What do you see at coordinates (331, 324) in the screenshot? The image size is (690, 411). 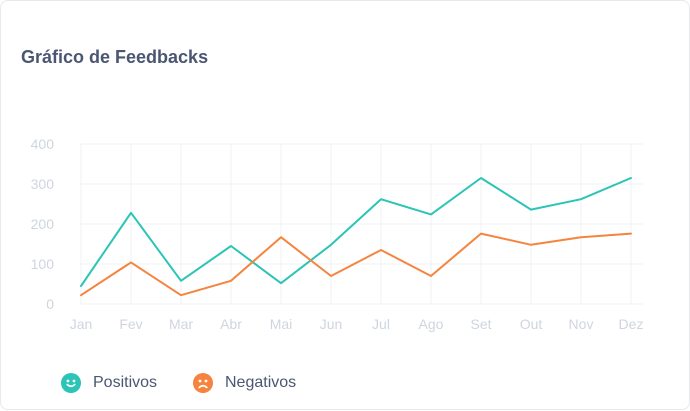 I see `x-tick-label: Jun` at bounding box center [331, 324].